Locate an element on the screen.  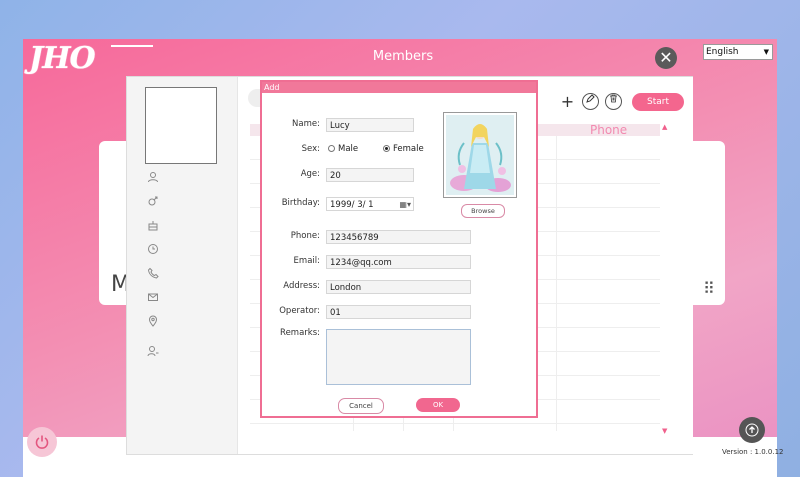
version-label: Version : 1.0.0.12 is located at coordinates (753, 452).